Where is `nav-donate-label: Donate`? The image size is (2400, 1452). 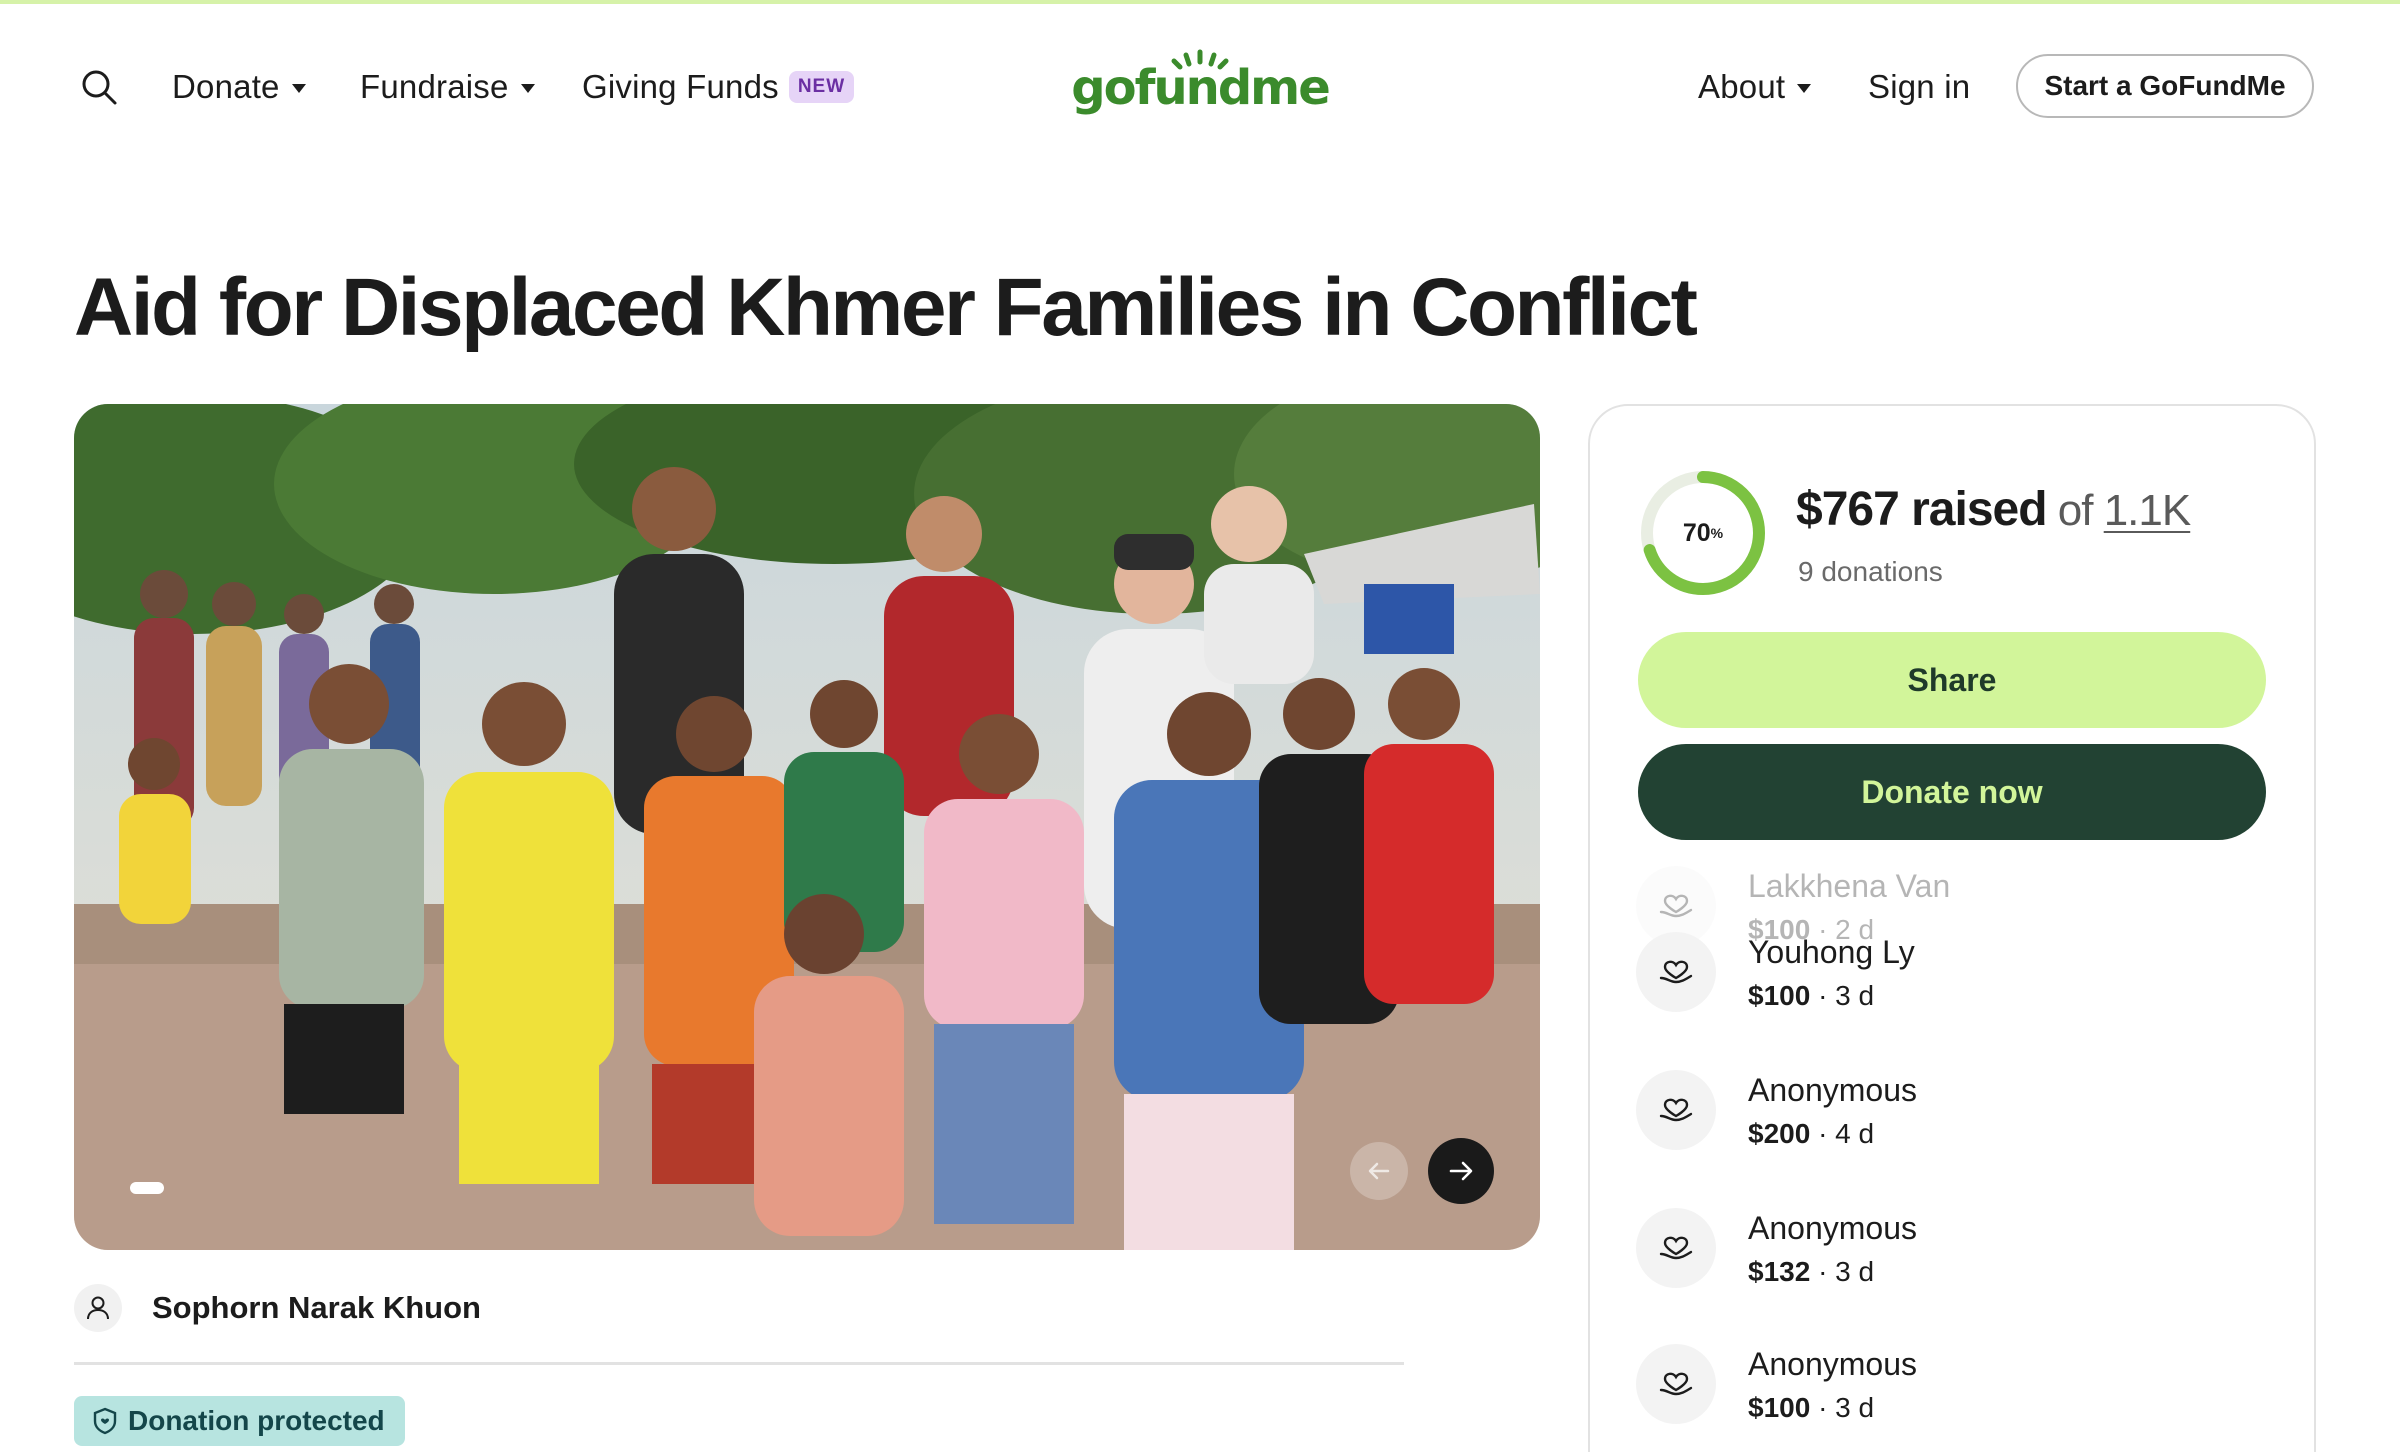
nav-donate-label: Donate is located at coordinates (226, 86).